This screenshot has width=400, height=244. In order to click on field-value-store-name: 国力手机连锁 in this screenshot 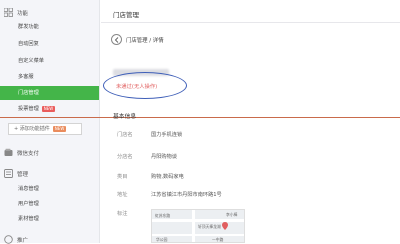, I will do `click(167, 135)`.